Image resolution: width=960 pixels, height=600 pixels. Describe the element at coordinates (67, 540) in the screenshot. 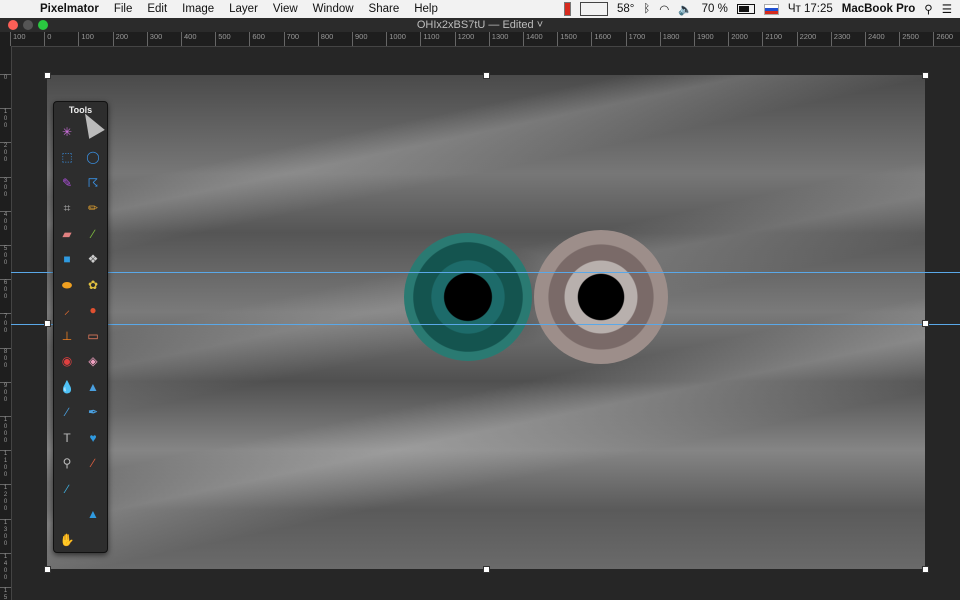

I see `hand-icon: ✋` at that location.